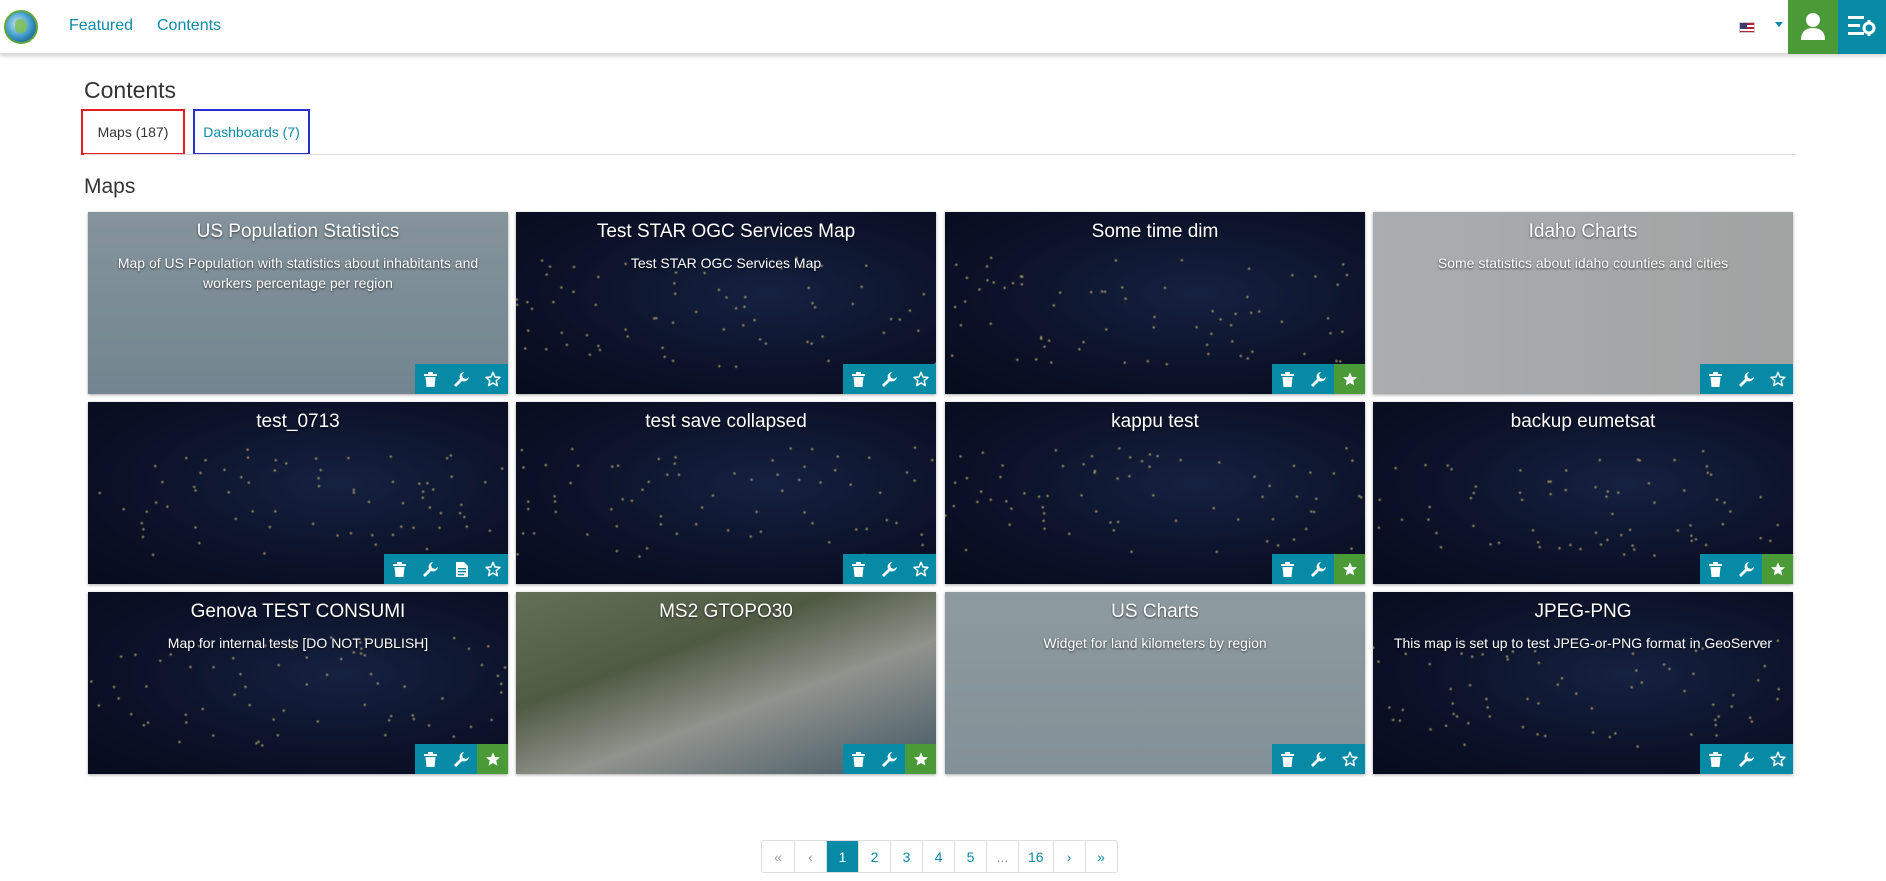 This screenshot has height=881, width=1886. I want to click on pagination-page: 5, so click(970, 856).